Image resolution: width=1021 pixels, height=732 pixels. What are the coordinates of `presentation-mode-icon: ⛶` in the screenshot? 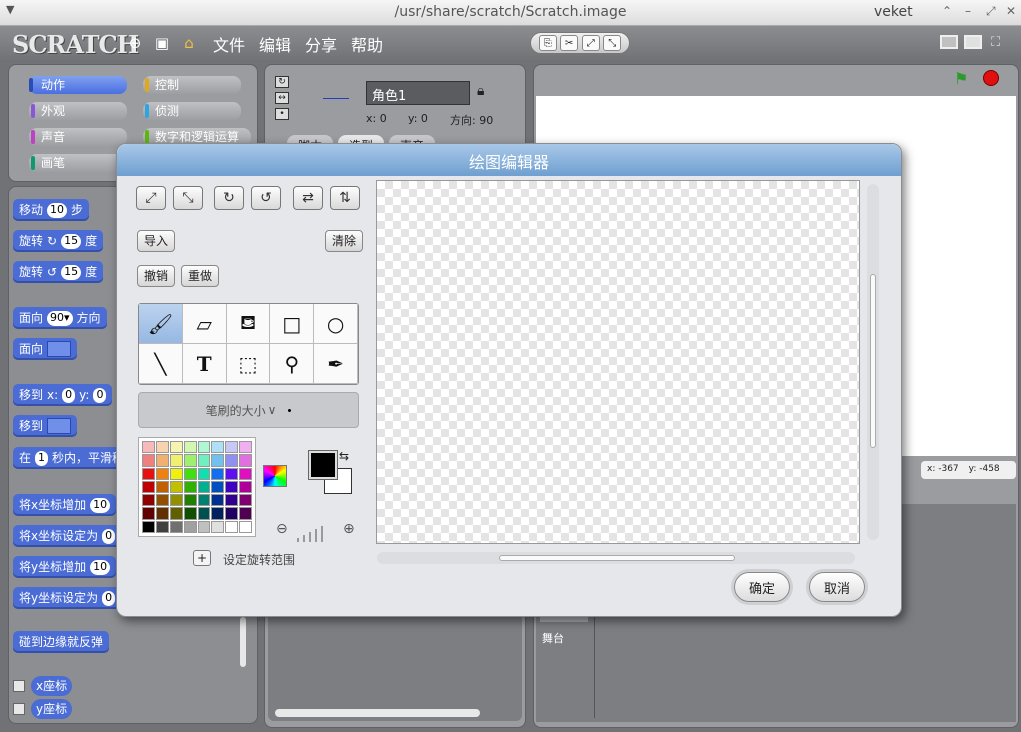 It's located at (995, 42).